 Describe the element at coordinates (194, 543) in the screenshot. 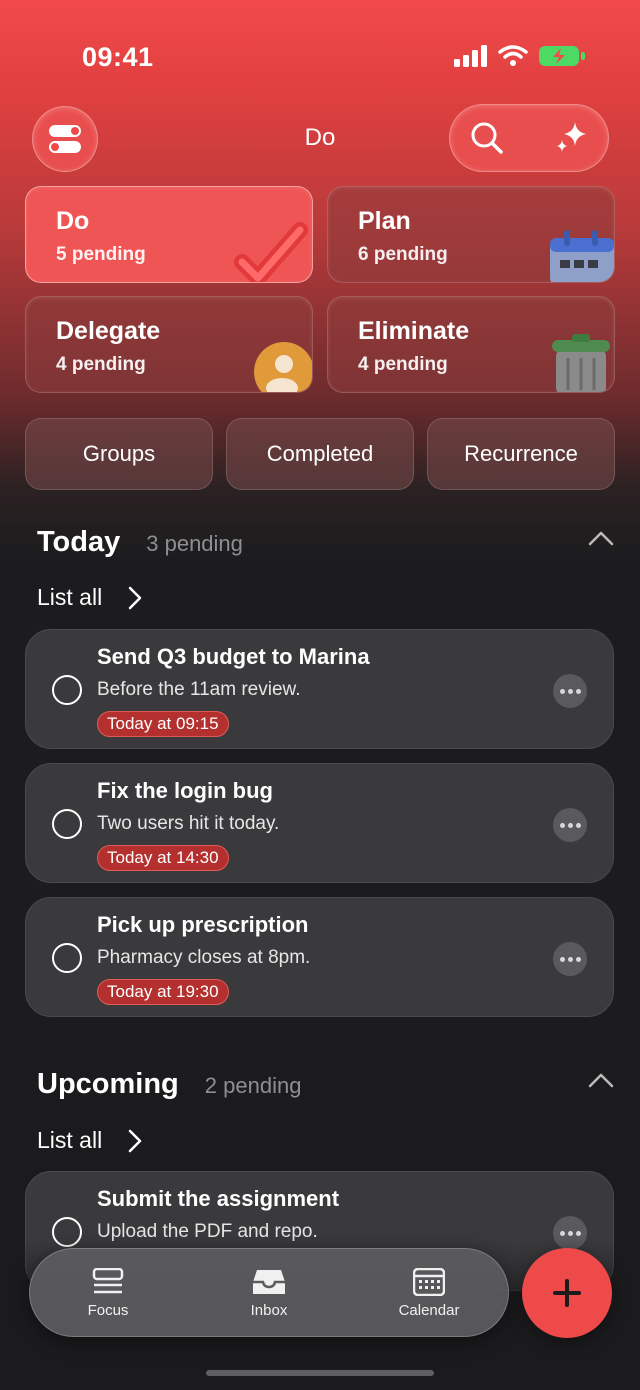

I see `section-count: 3 pending` at that location.